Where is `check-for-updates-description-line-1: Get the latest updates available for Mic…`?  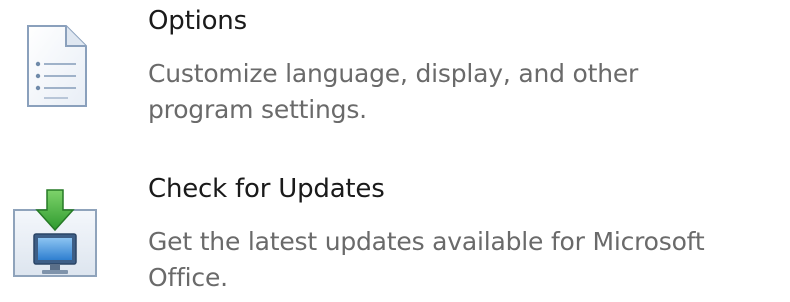
check-for-updates-description-line-1: Get the latest updates available for Mic… is located at coordinates (426, 241).